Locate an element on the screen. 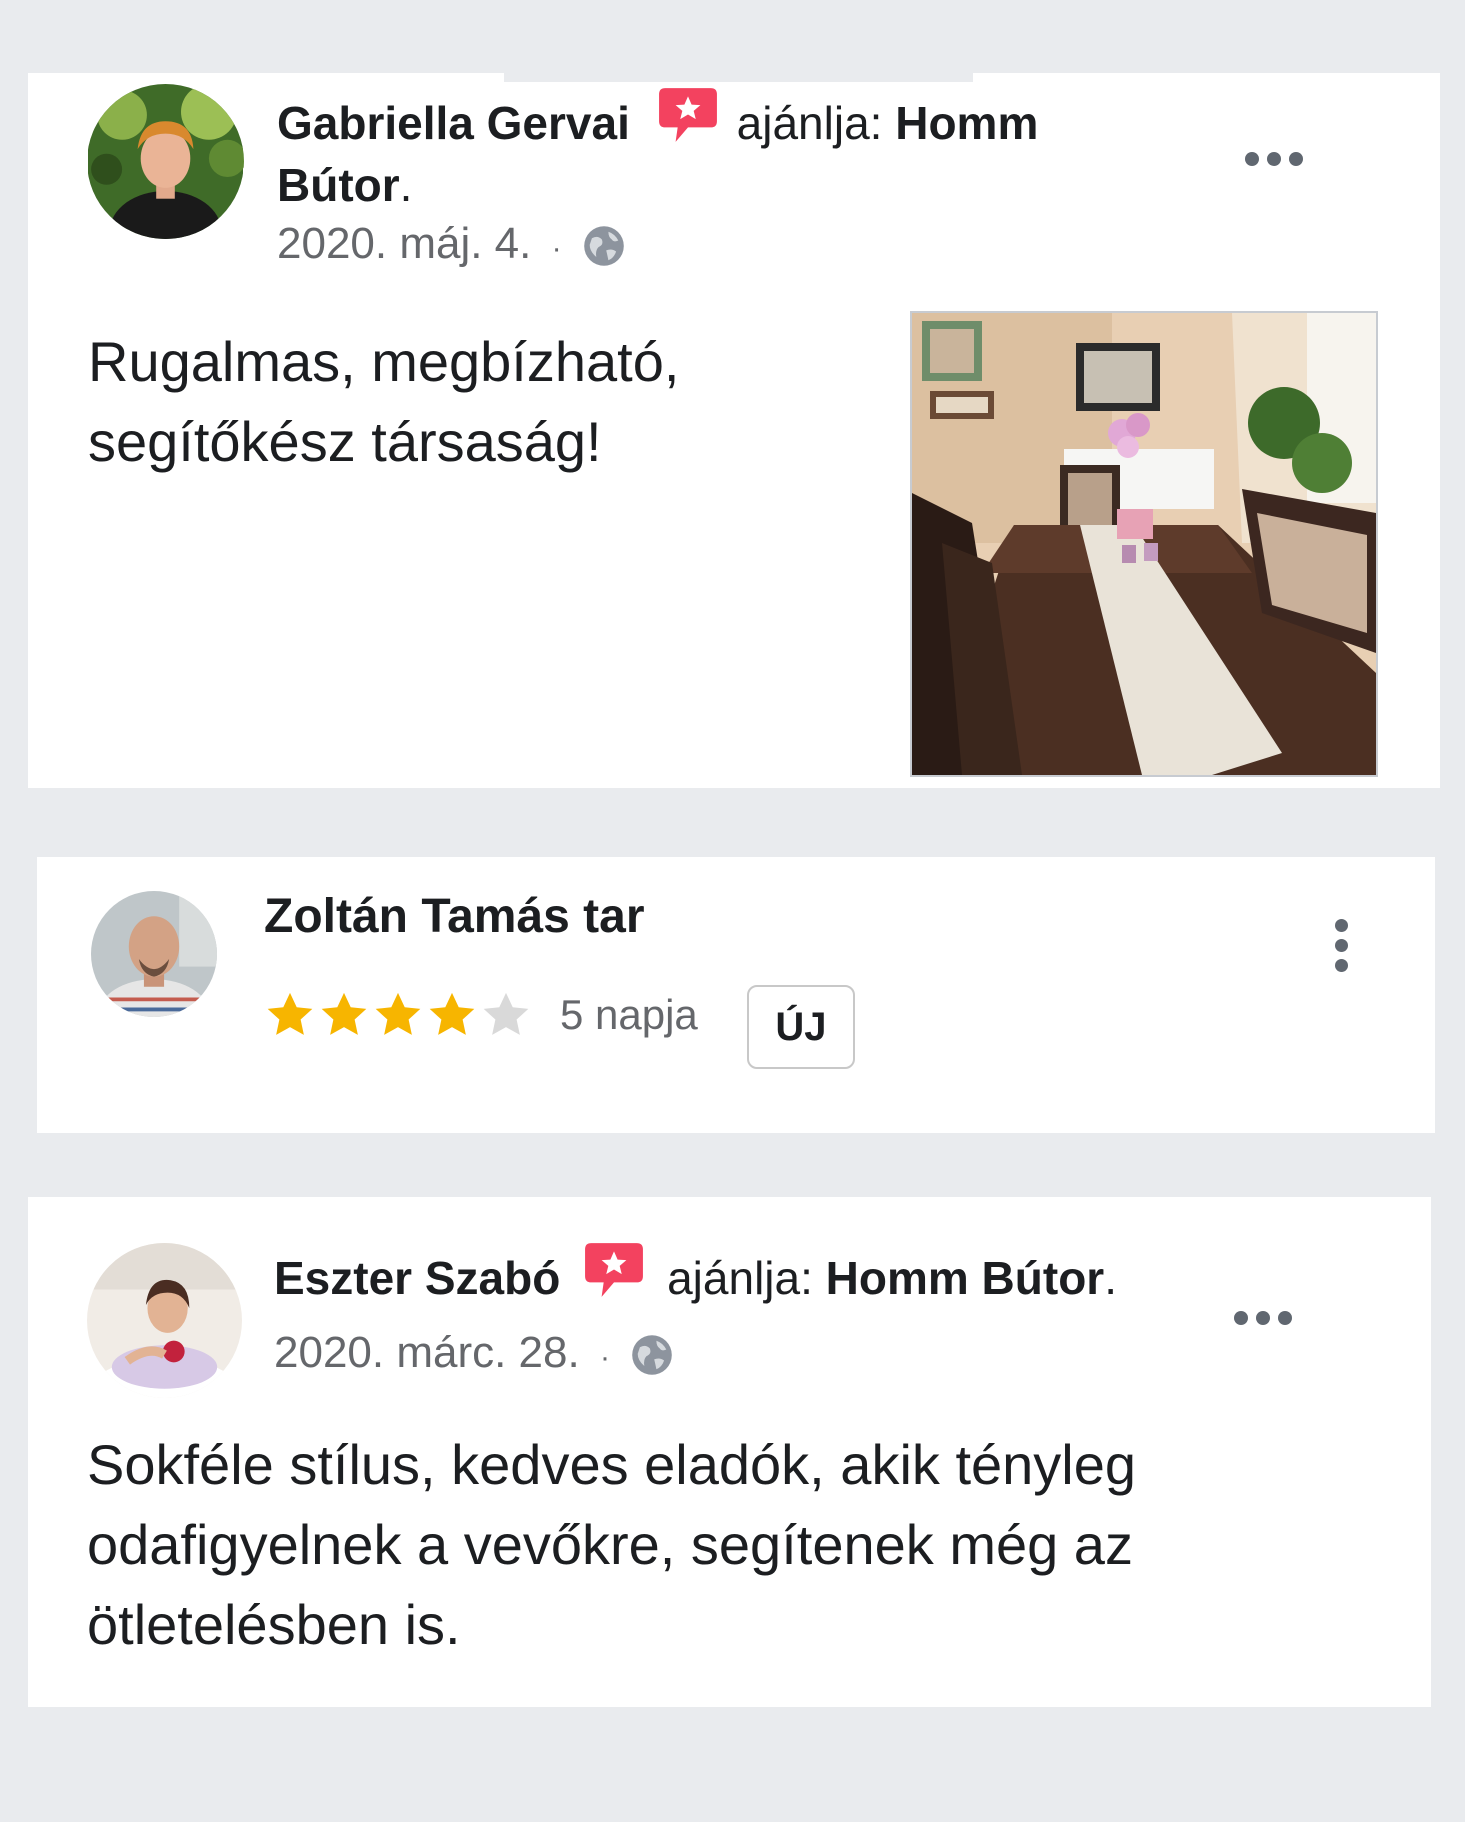  page-name: Homm Bútor is located at coordinates (965, 1278).